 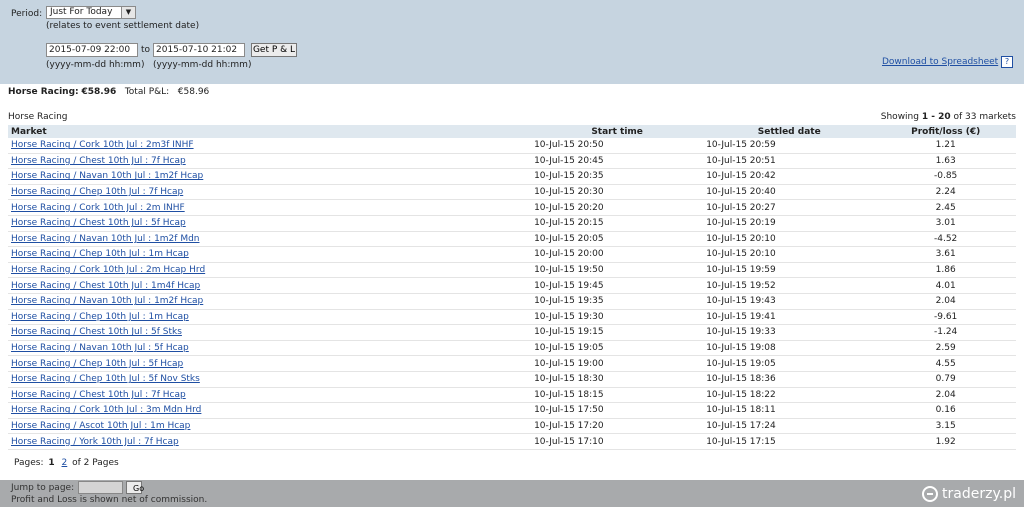 I want to click on market-cell: Horse Racing / Cork 10th Jul : 2m INHF, so click(x=270, y=207).